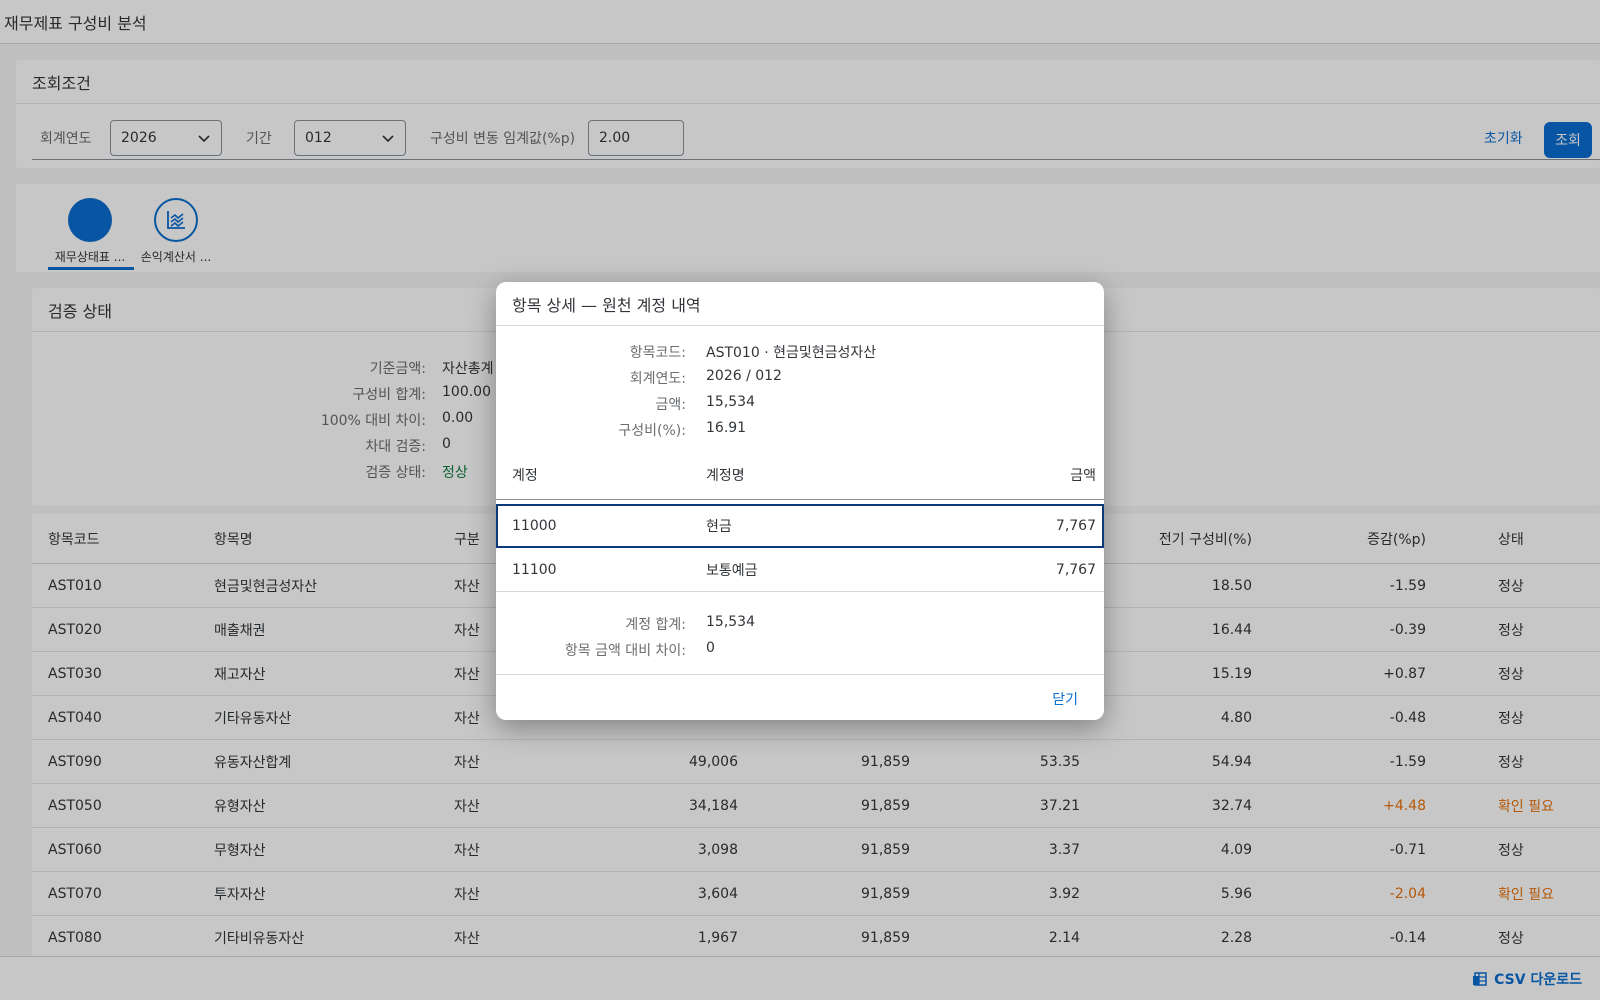 This screenshot has width=1600, height=1000. What do you see at coordinates (525, 475) in the screenshot?
I see `col-header-account: 계정` at bounding box center [525, 475].